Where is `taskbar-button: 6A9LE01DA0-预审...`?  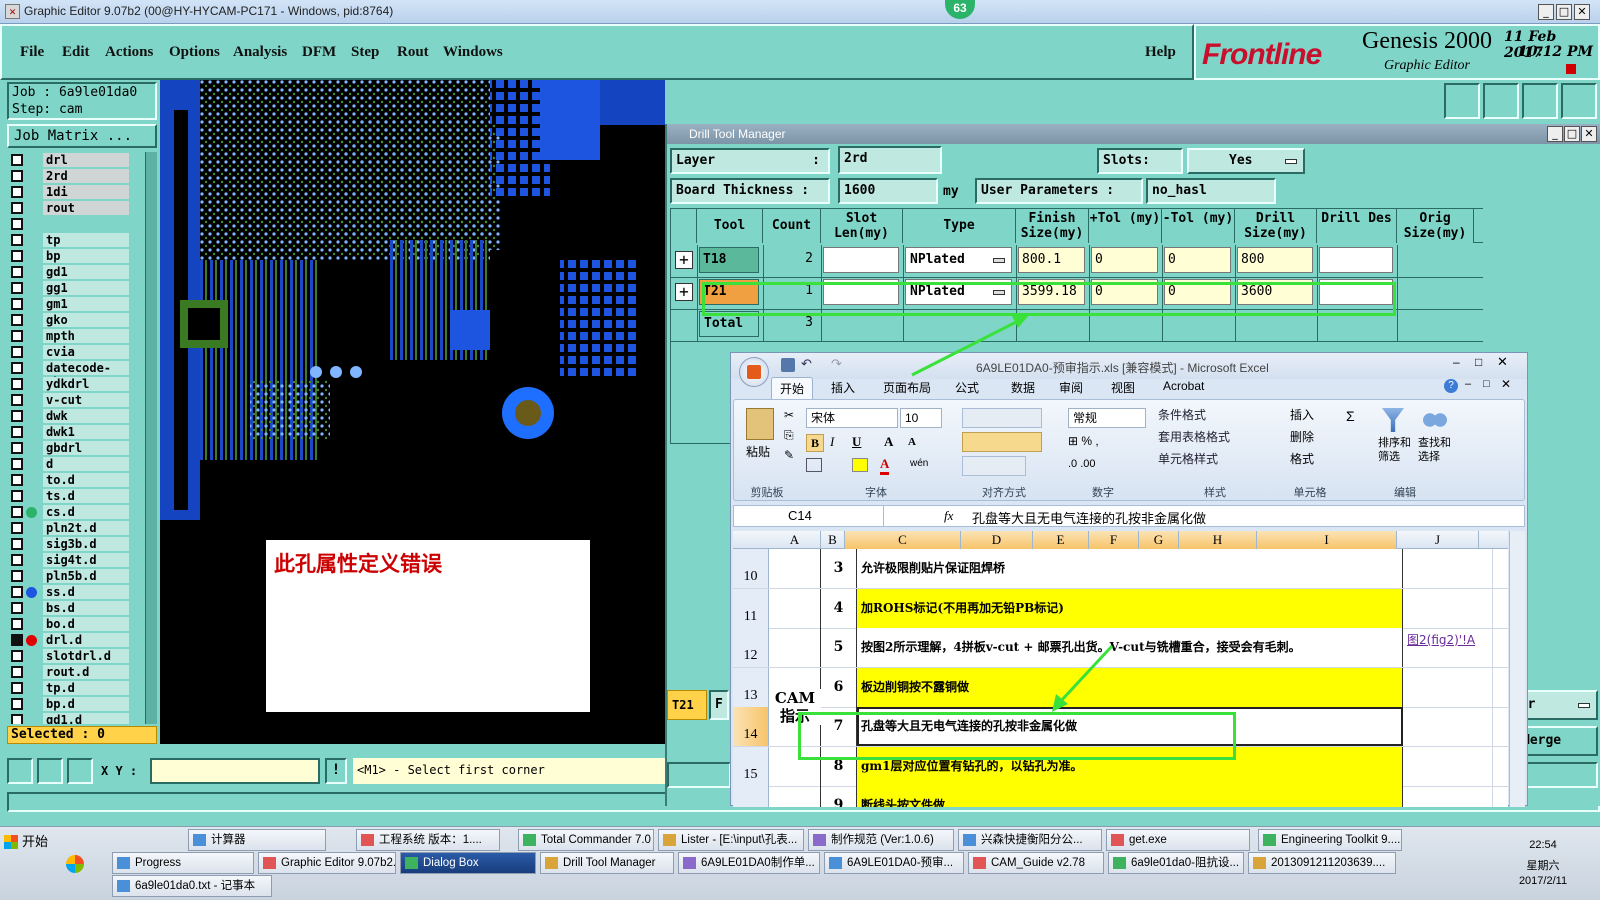 taskbar-button: 6A9LE01DA0-预审... is located at coordinates (894, 863).